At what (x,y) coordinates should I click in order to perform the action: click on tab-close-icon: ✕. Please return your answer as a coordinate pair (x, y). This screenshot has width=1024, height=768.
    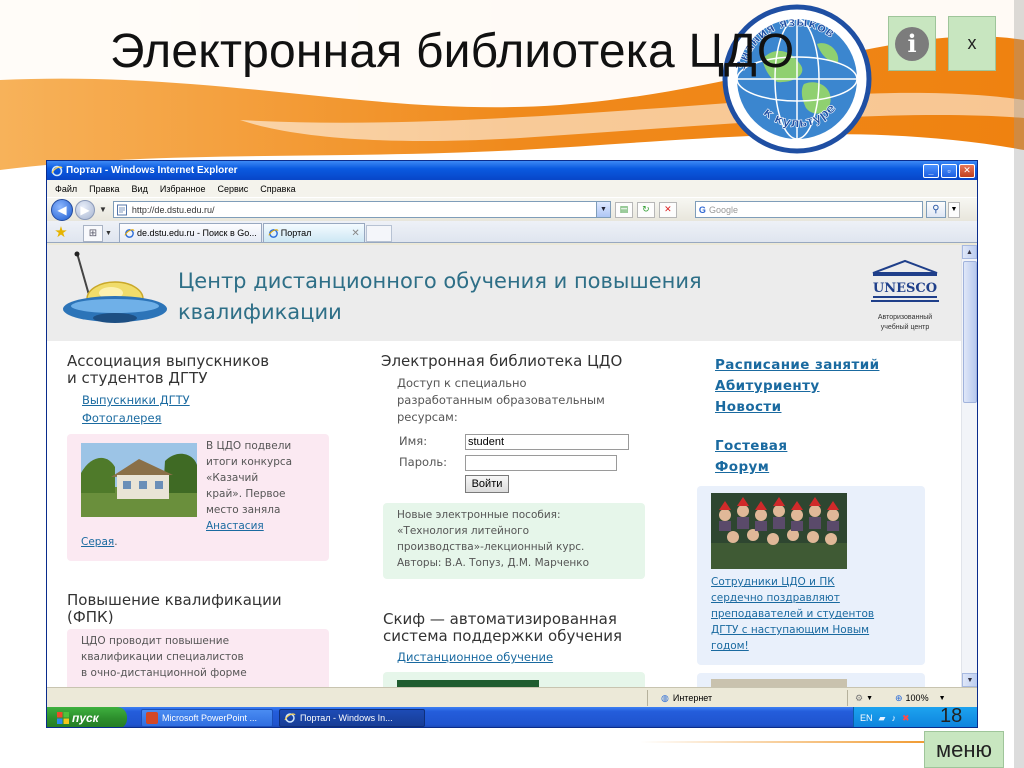
    Looking at the image, I should click on (355, 233).